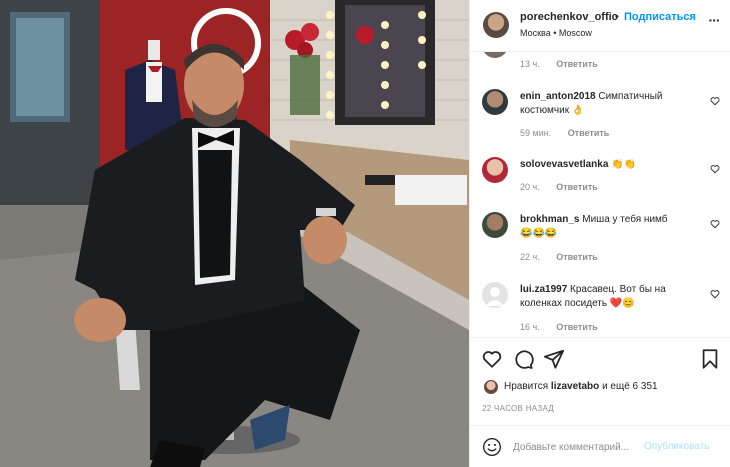 The image size is (730, 467). What do you see at coordinates (625, 219) in the screenshot?
I see `comment-text: Миша у тебя нимб` at bounding box center [625, 219].